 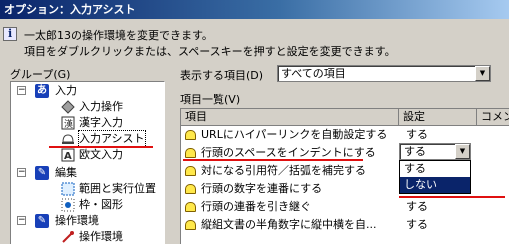 What do you see at coordinates (101, 204) in the screenshot?
I see `tree-label: 枠・図形` at bounding box center [101, 204].